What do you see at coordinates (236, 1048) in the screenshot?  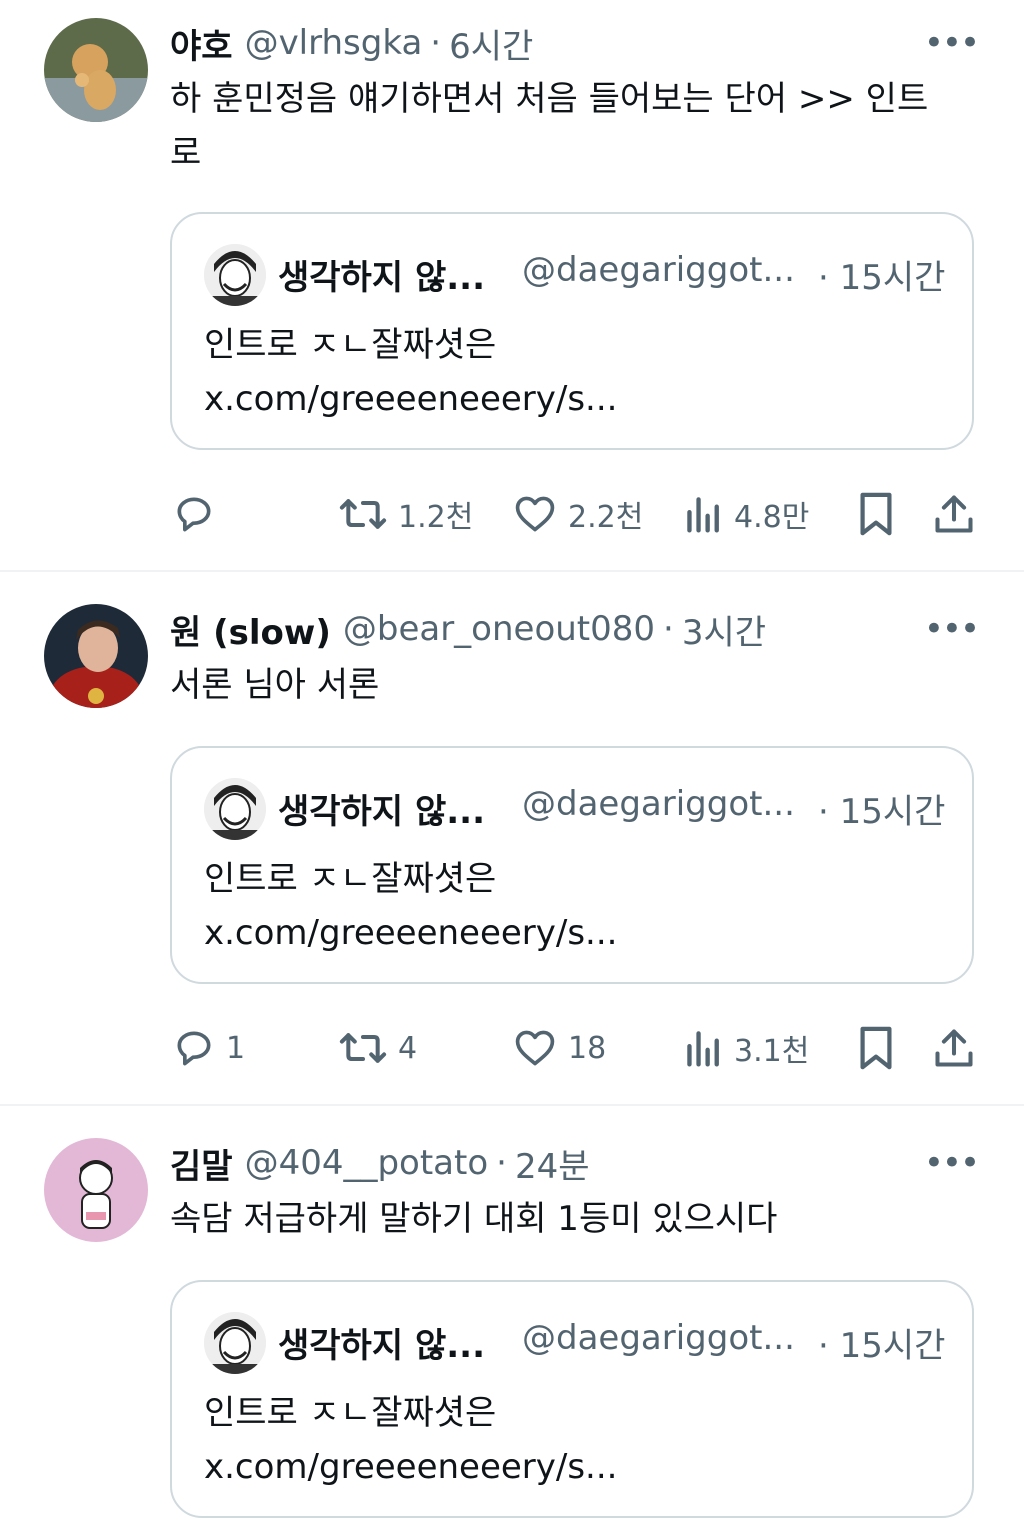 I see `reply-count: 1` at bounding box center [236, 1048].